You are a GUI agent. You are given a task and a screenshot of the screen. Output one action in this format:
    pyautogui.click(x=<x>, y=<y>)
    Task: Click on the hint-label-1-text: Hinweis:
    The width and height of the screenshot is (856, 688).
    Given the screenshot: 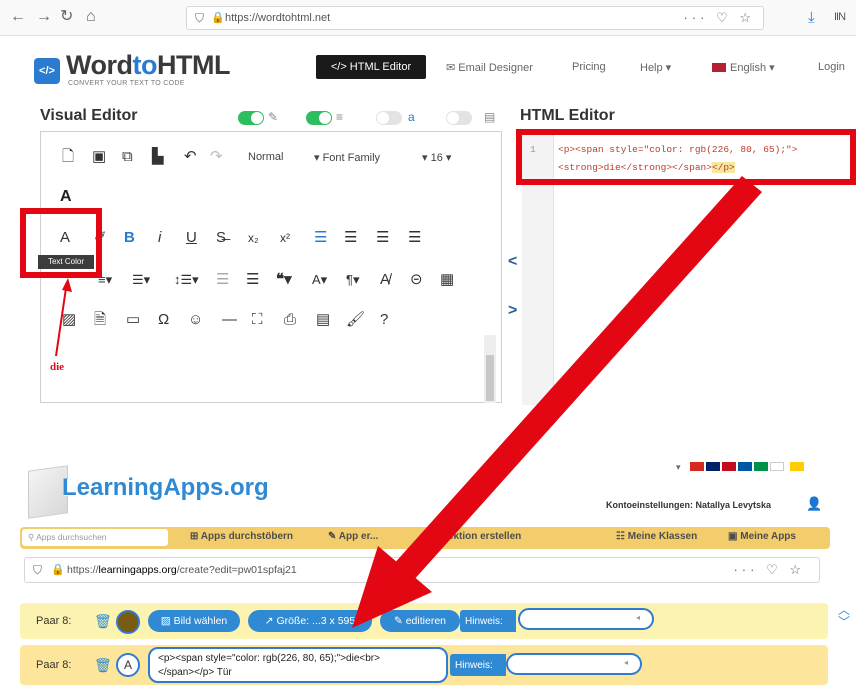 What is the action you would take?
    pyautogui.click(x=484, y=621)
    